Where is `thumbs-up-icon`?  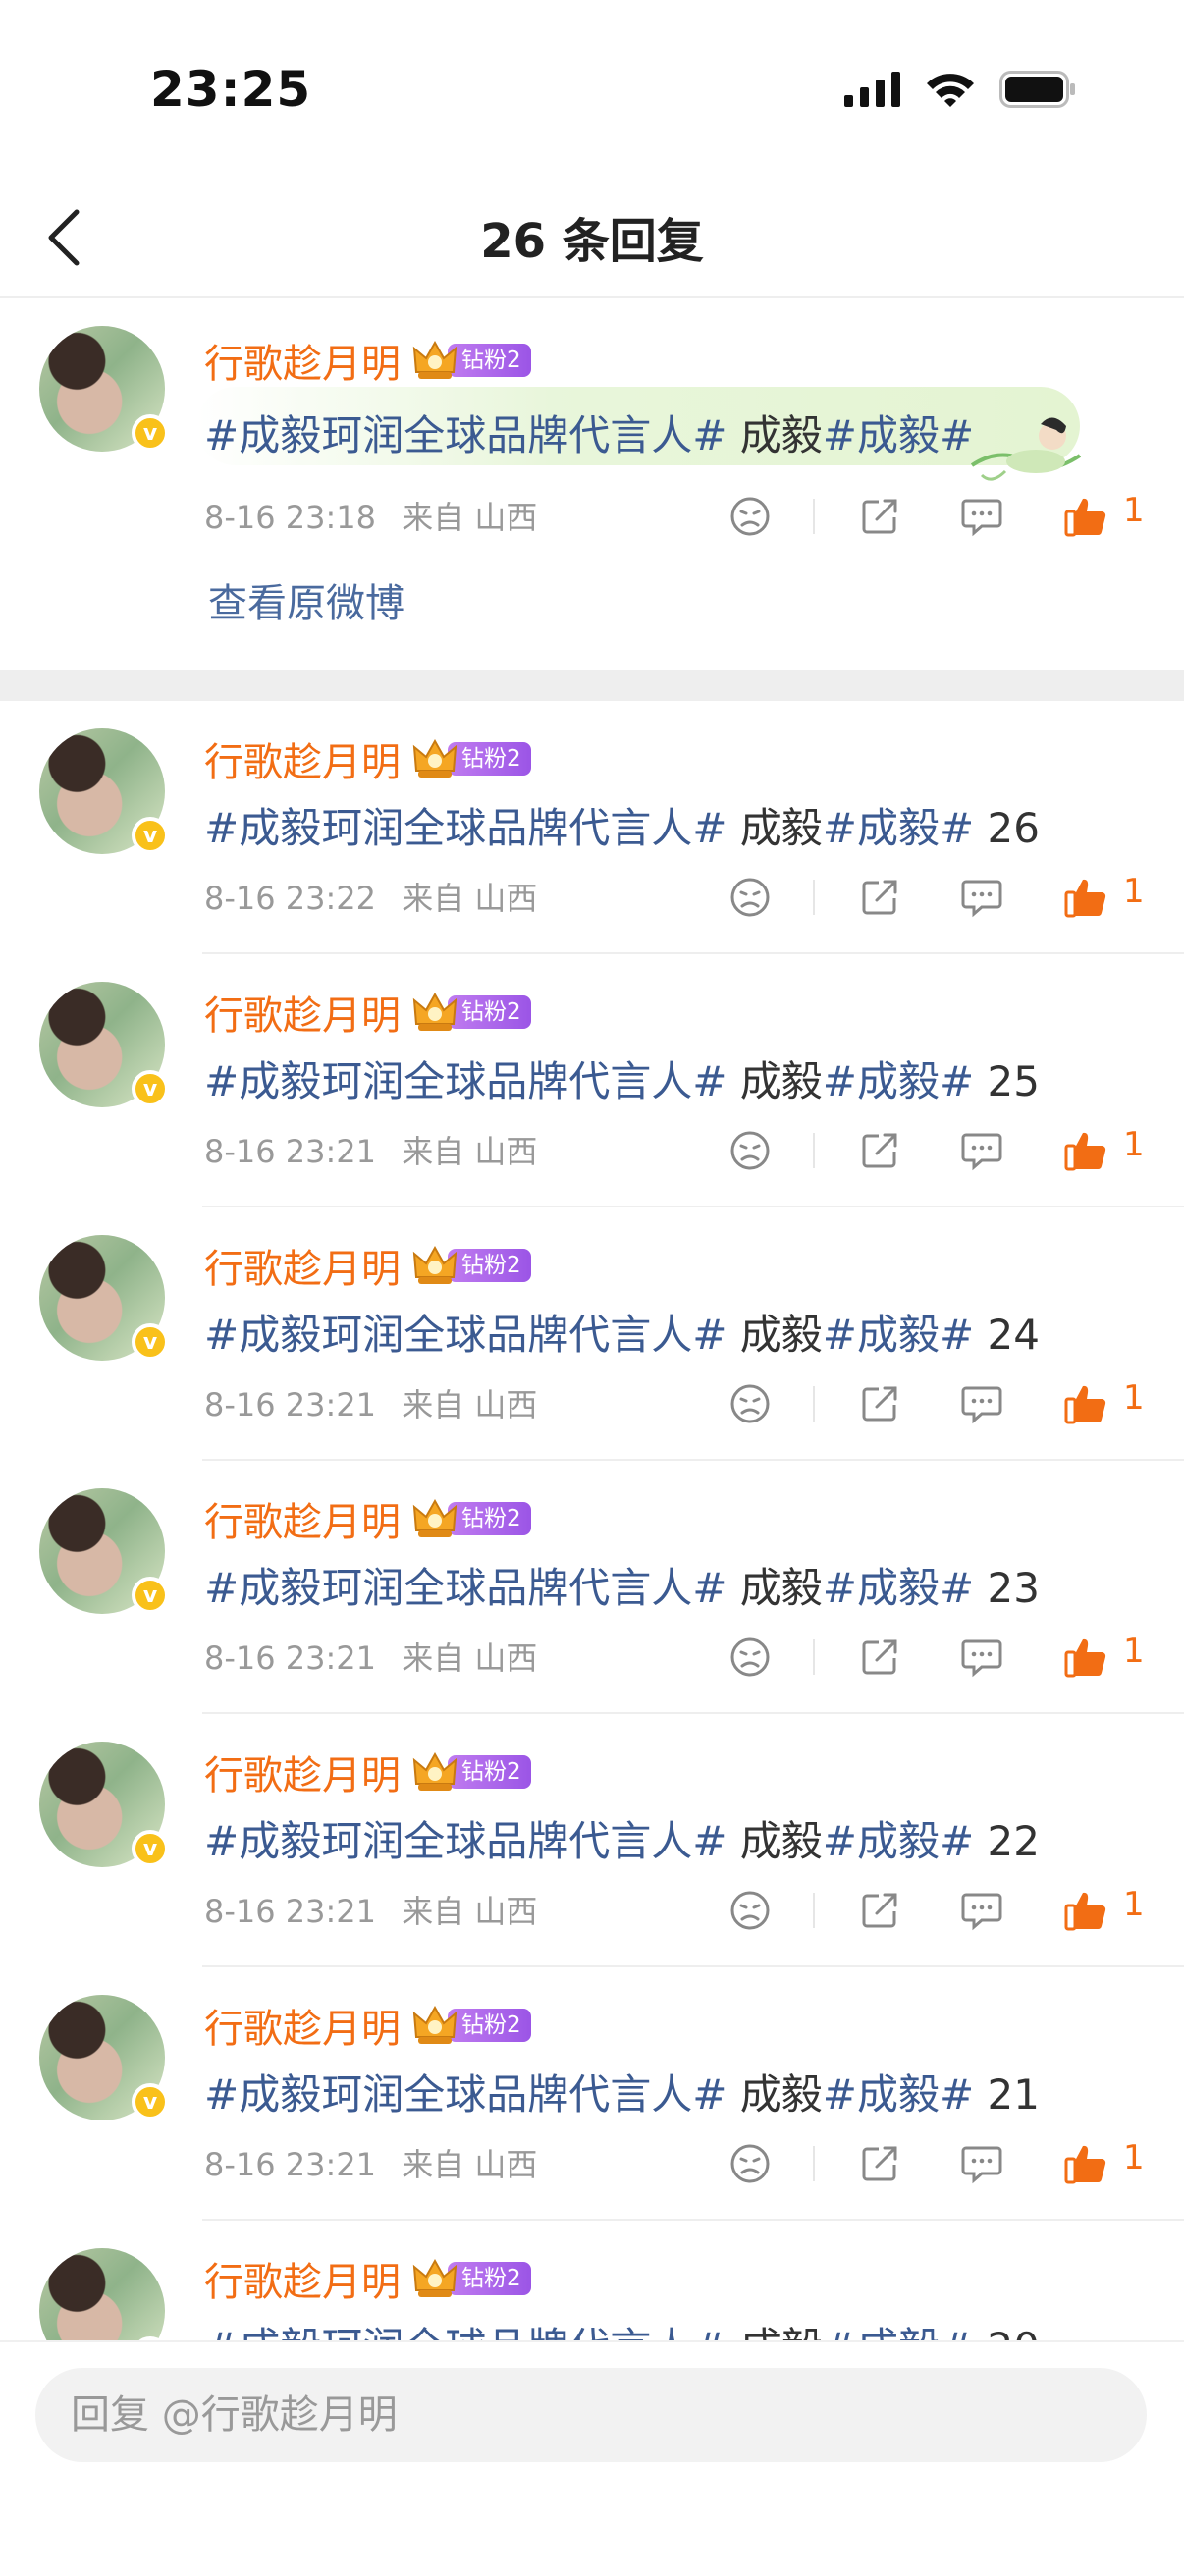 thumbs-up-icon is located at coordinates (1085, 2164).